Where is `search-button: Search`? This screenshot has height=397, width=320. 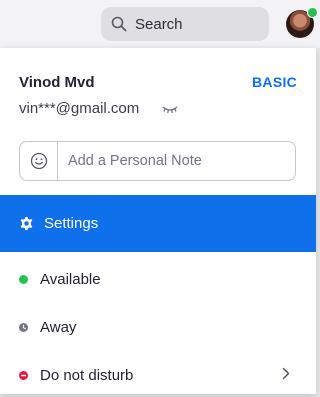 search-button: Search is located at coordinates (185, 24).